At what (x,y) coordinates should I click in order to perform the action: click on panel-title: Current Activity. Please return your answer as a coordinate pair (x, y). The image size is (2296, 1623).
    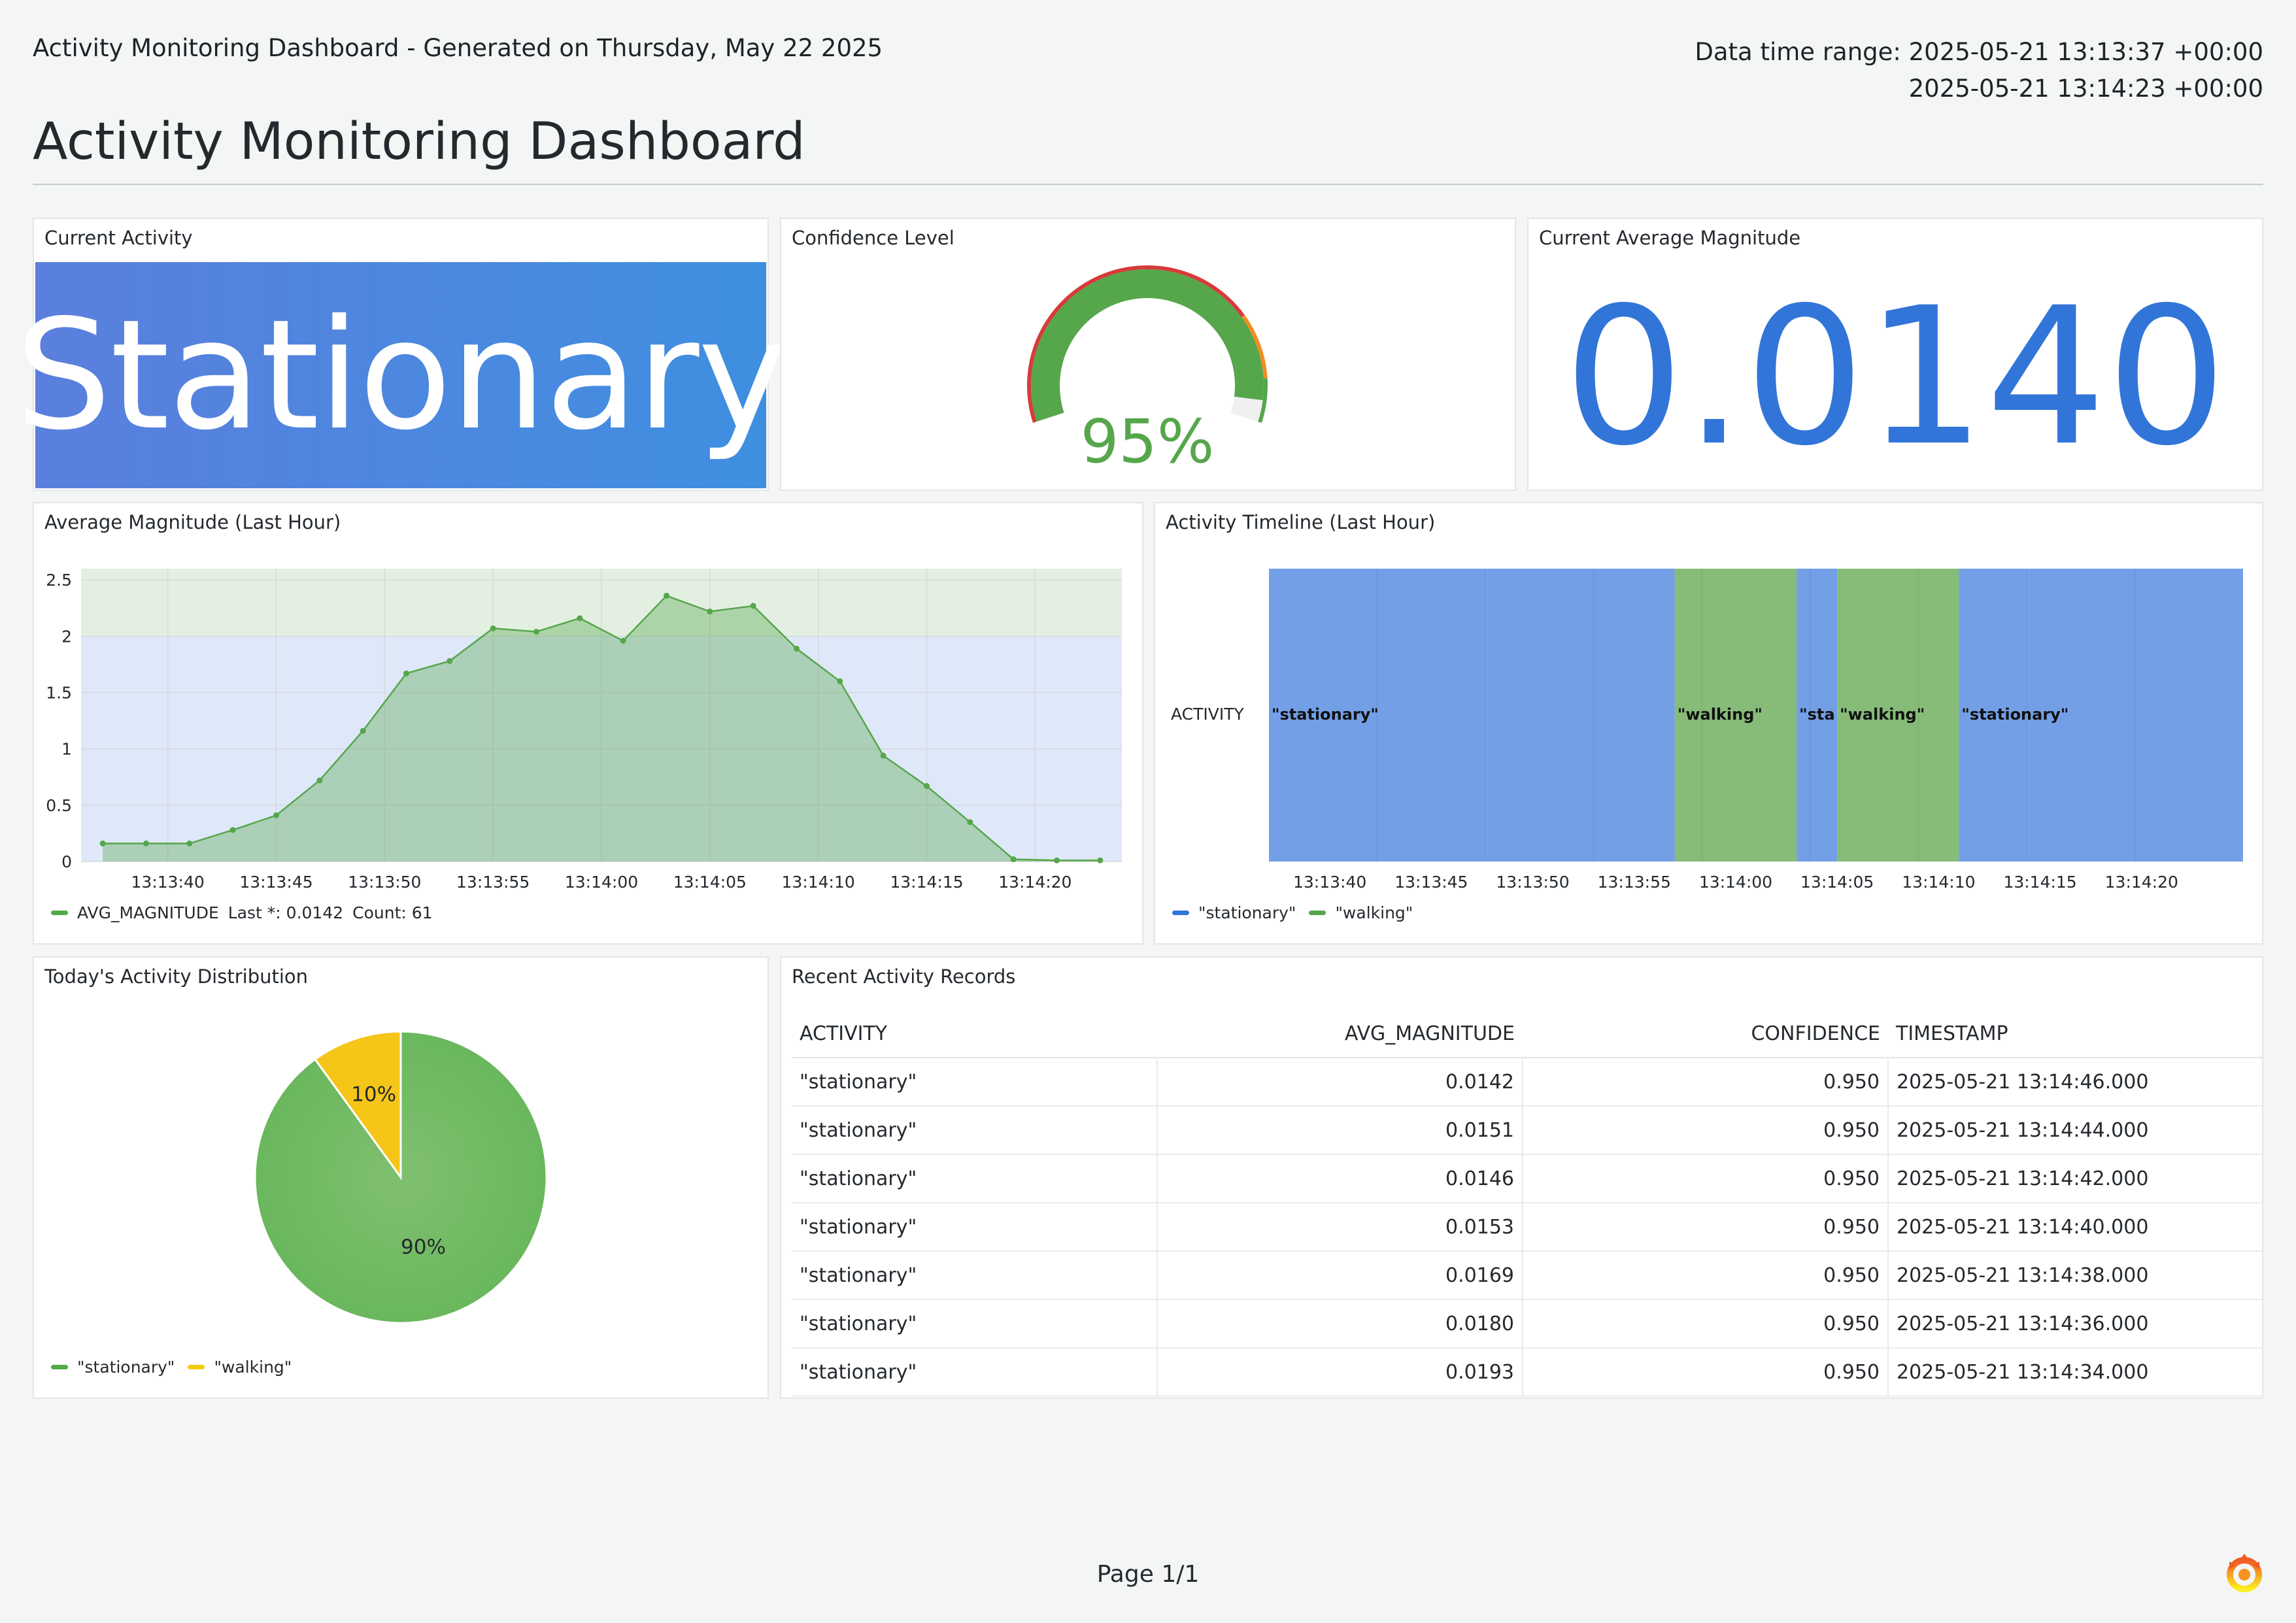
    Looking at the image, I should click on (119, 238).